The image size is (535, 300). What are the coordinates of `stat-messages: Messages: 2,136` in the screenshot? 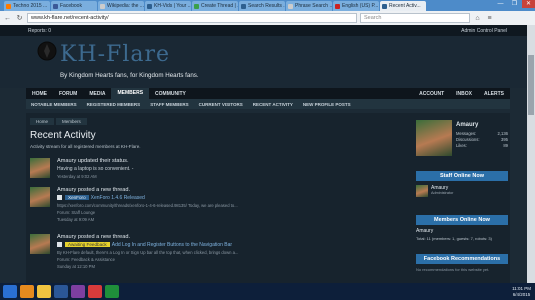 It's located at (482, 133).